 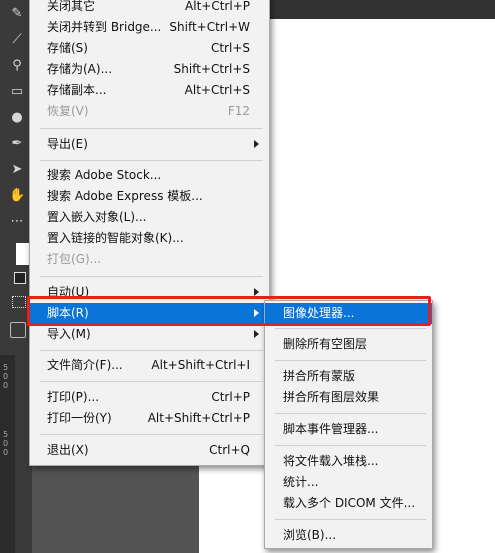 I want to click on menu-item-save-as: 存储为(A)... Shift+Ctrl+S, so click(x=149, y=69).